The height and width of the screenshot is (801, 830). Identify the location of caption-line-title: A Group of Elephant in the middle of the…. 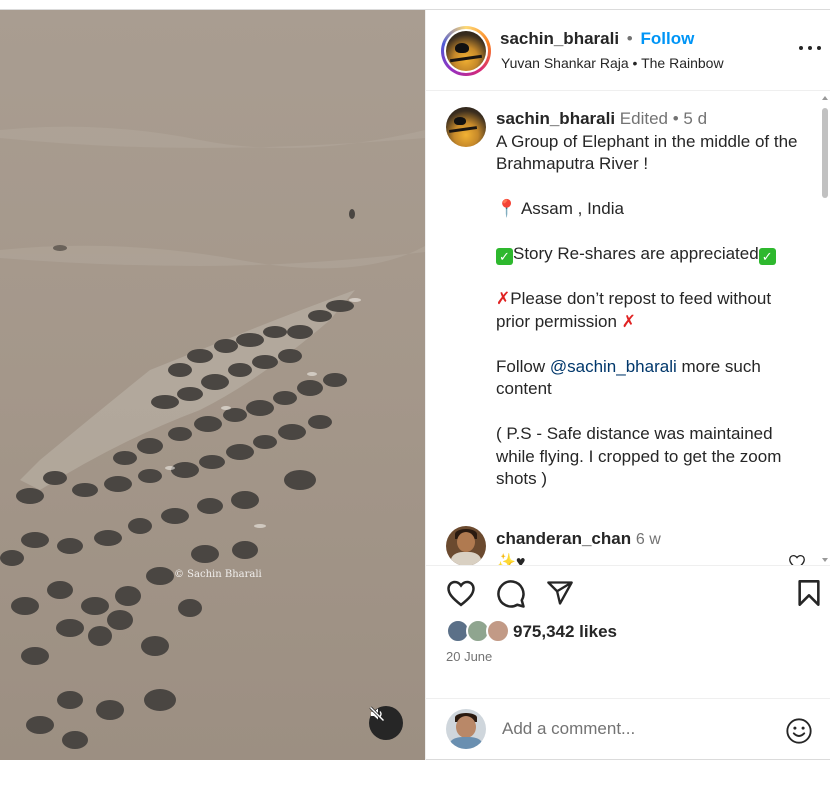
(647, 152).